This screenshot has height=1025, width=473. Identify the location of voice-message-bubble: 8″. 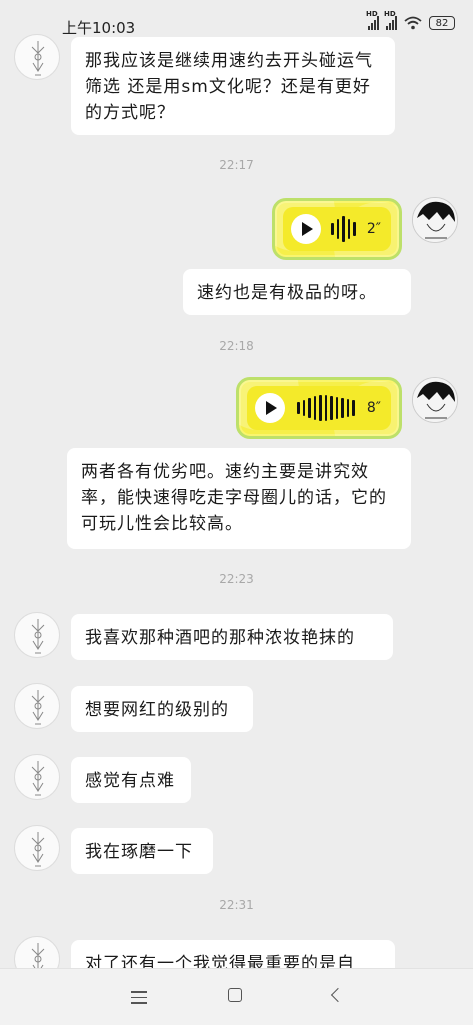
(319, 408).